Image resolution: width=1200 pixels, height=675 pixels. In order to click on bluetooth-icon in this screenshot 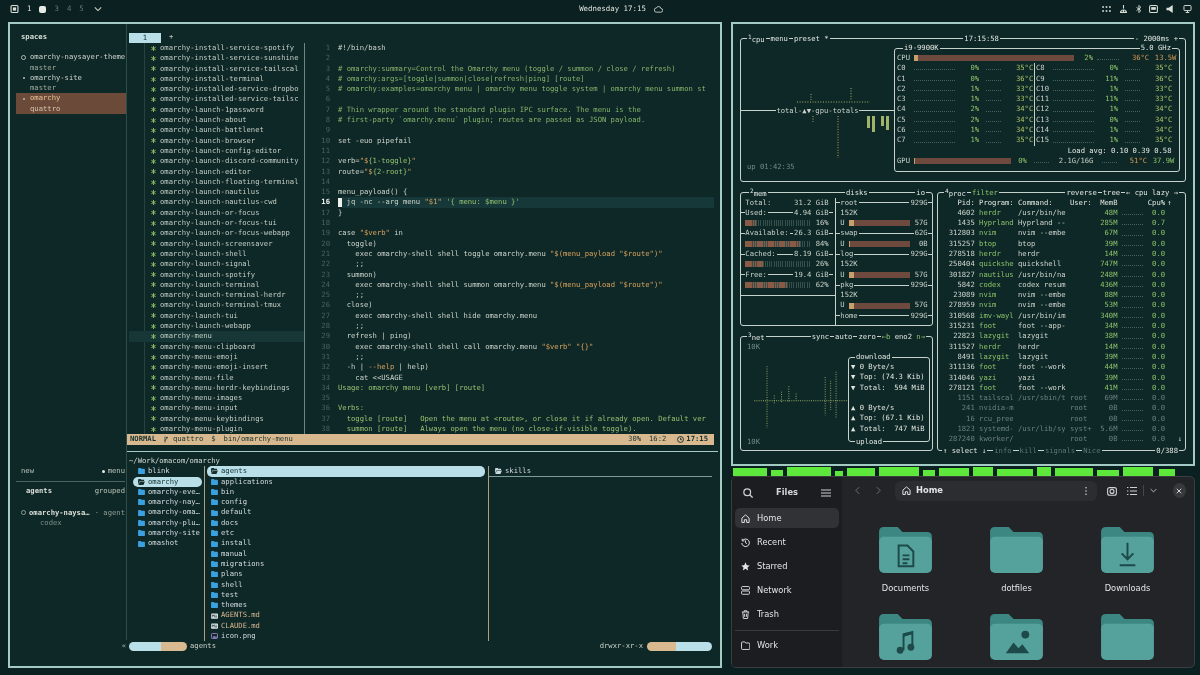, I will do `click(1138, 9)`.